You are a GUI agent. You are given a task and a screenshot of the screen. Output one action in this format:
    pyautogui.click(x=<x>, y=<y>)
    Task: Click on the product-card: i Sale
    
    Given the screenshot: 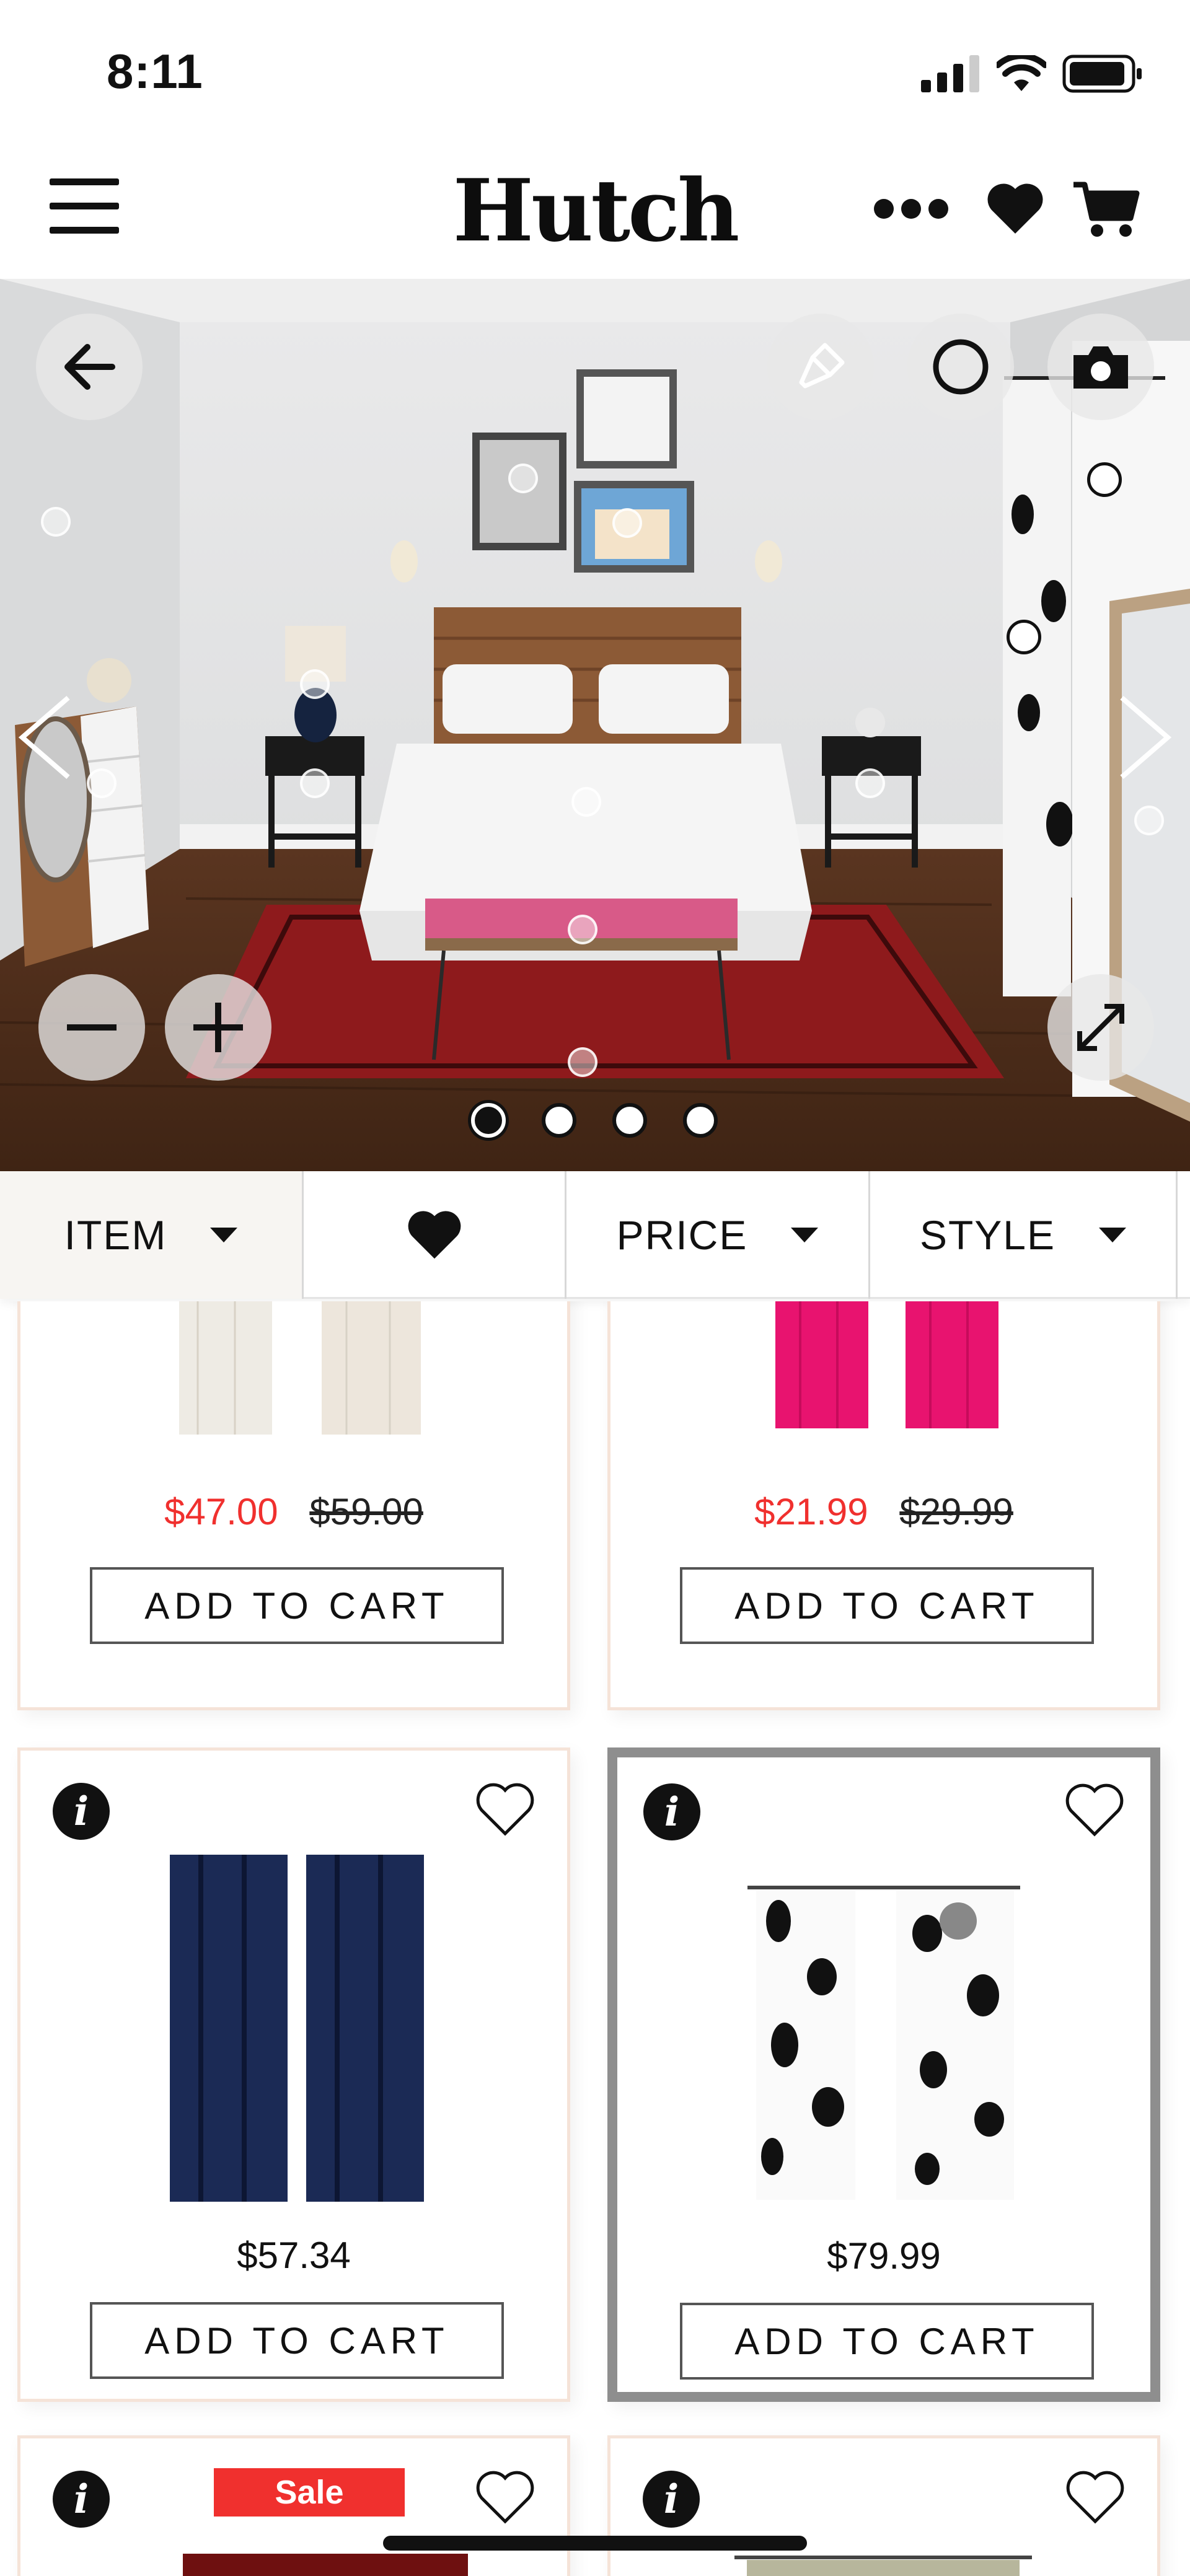 What is the action you would take?
    pyautogui.click(x=293, y=2506)
    